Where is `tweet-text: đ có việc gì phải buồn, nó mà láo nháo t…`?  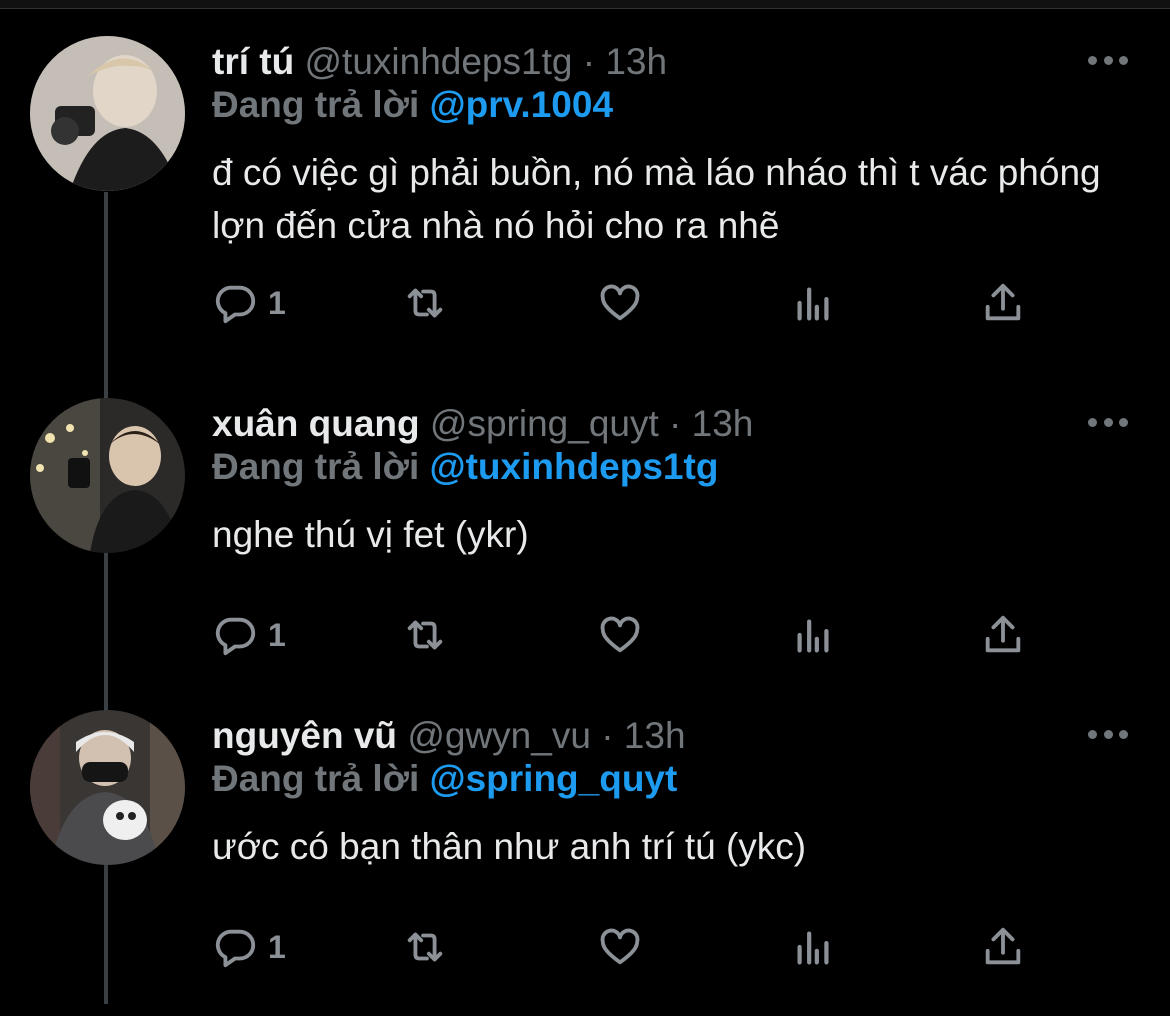
tweet-text: đ có việc gì phải buồn, nó mà láo nháo t… is located at coordinates (656, 199).